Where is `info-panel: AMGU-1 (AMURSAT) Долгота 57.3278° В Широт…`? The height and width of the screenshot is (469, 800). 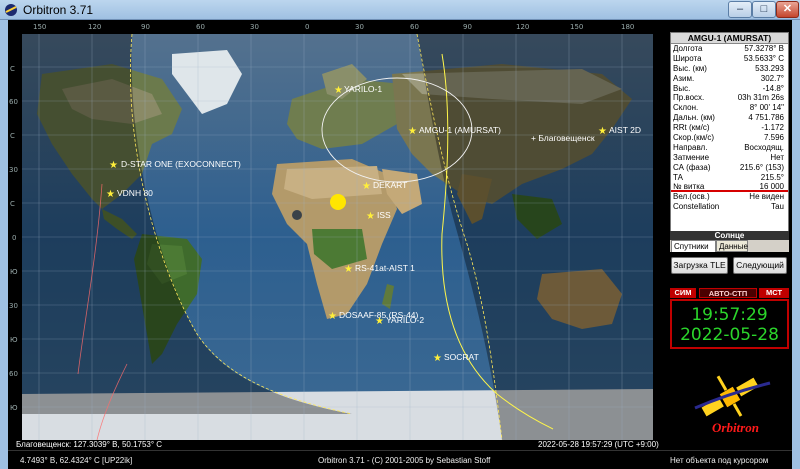
info-panel: AMGU-1 (AMURSAT) Долгота 57.3278° В Широт… is located at coordinates (729, 235).